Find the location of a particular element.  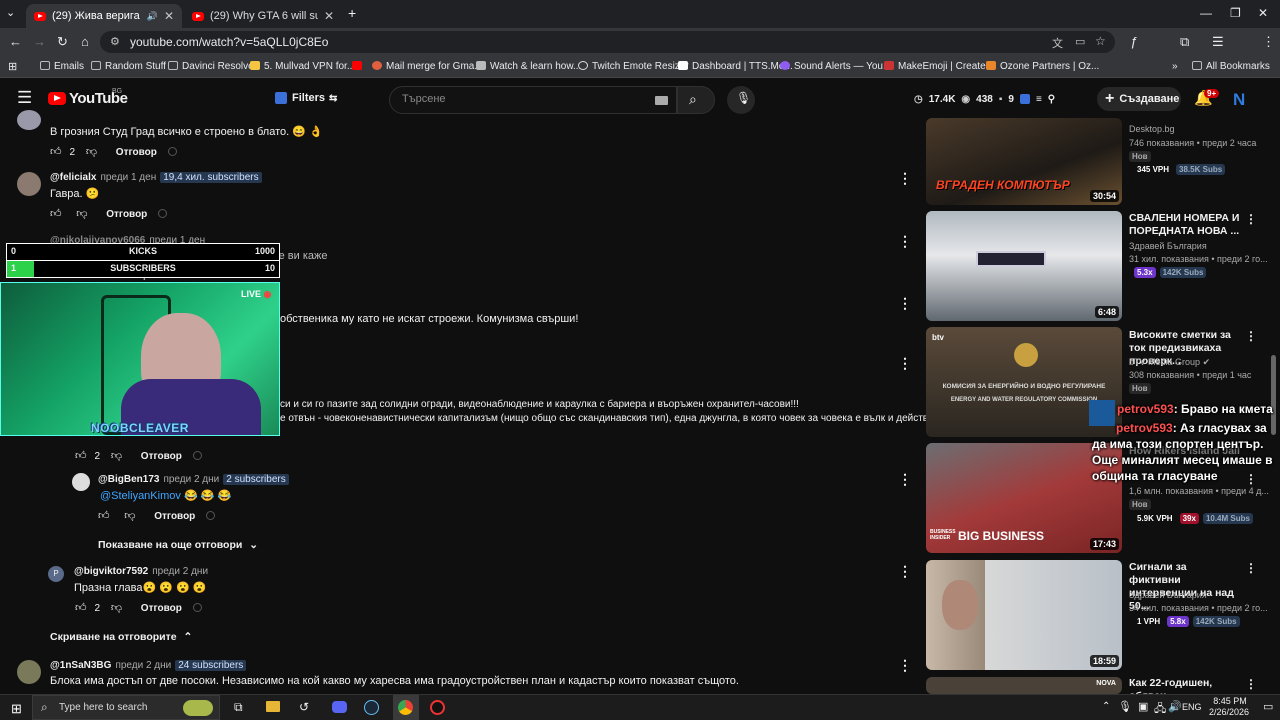

search-input: Търсене is located at coordinates (533, 100).